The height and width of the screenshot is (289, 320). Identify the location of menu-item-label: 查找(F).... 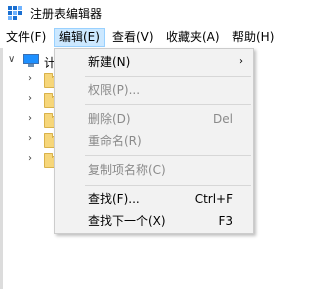
(114, 199).